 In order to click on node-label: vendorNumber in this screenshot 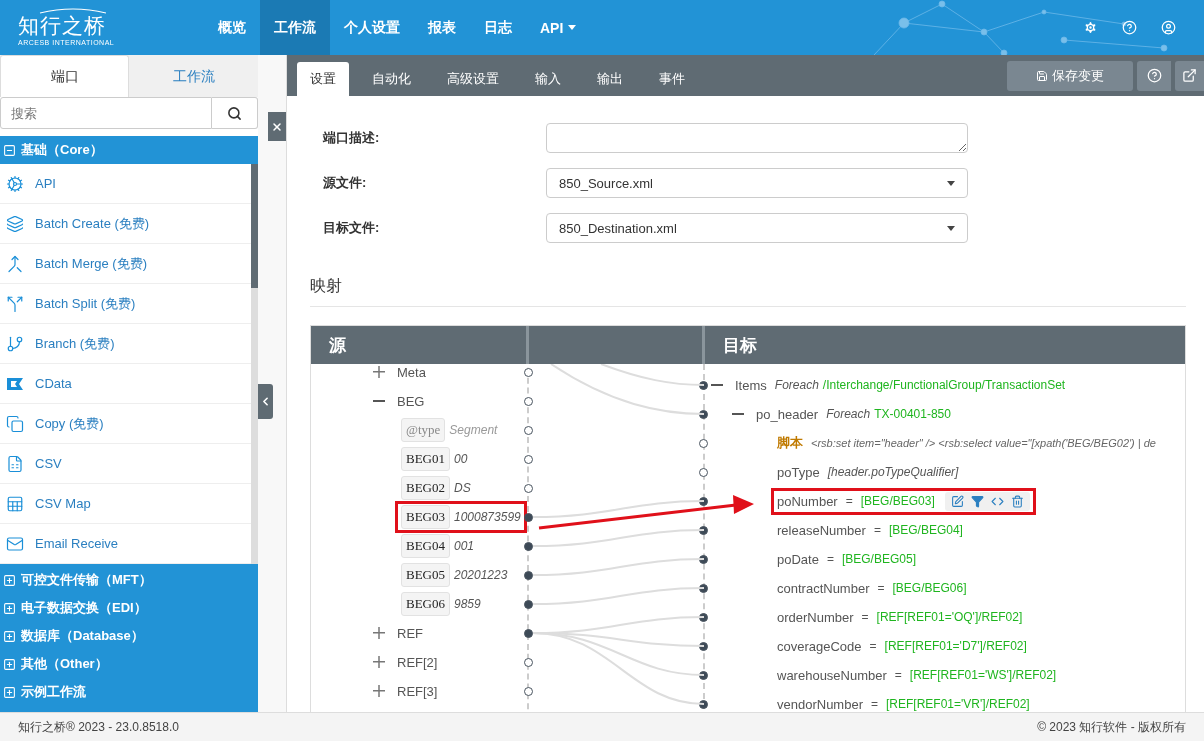, I will do `click(820, 704)`.